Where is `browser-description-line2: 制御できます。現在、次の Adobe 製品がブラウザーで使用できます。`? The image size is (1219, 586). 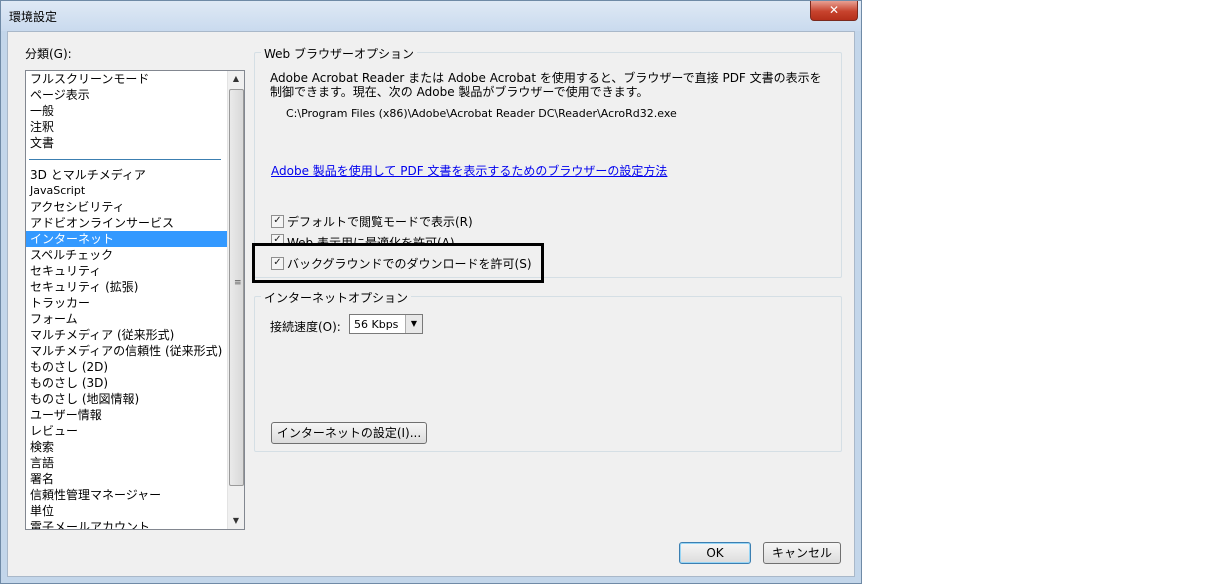 browser-description-line2: 制御できます。現在、次の Adobe 製品がブラウザーで使用できます。 is located at coordinates (459, 92).